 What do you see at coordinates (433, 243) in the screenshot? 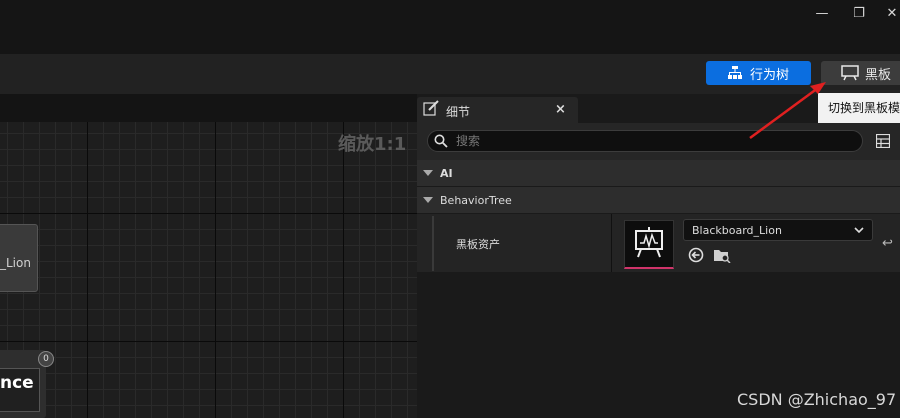
I see `indent-guide` at bounding box center [433, 243].